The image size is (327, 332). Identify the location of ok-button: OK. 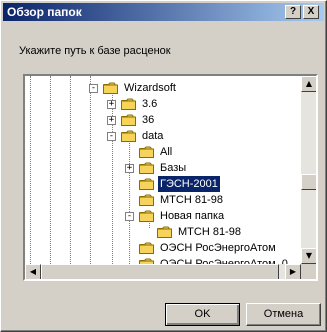
(202, 314).